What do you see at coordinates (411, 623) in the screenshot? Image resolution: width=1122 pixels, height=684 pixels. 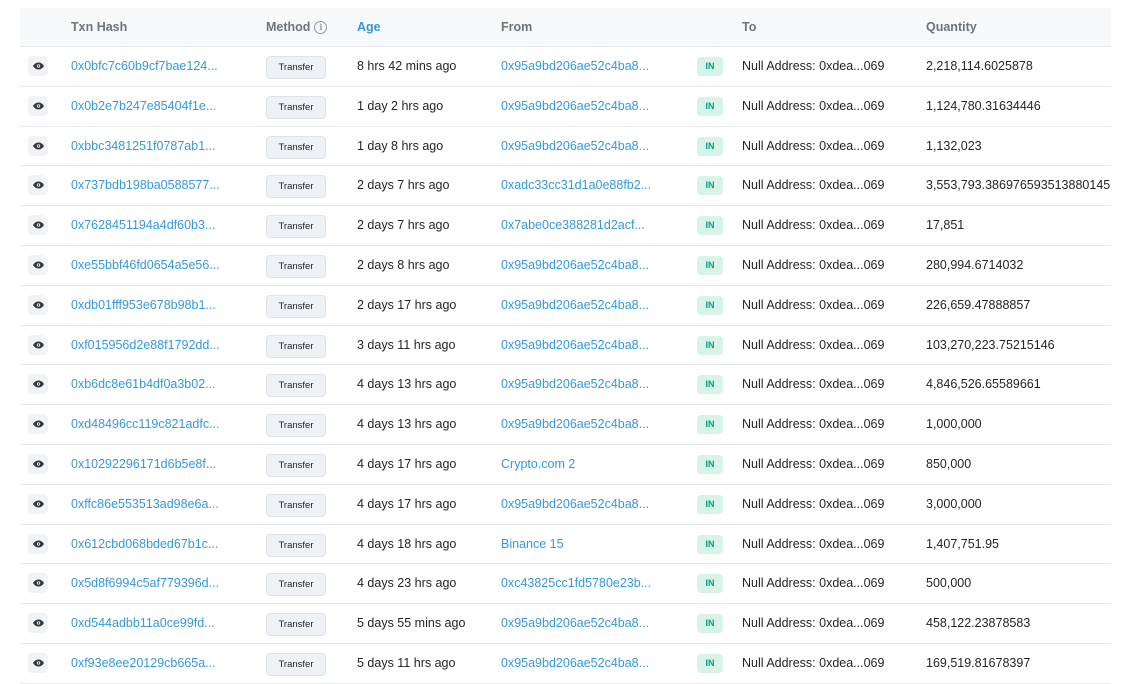 I see `age-text: 5 days 55 mins ago` at bounding box center [411, 623].